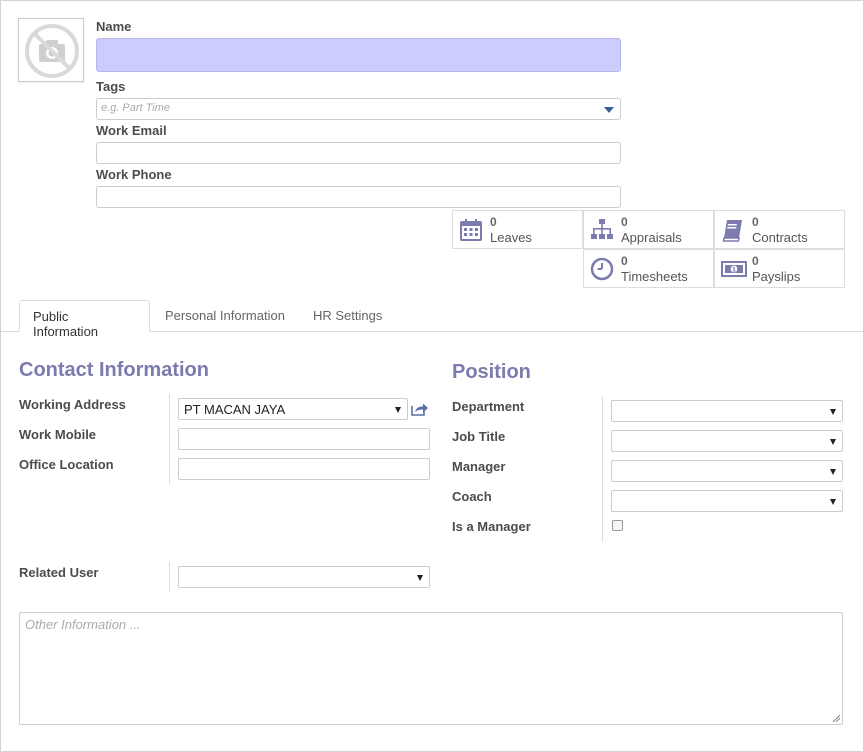 This screenshot has width=864, height=752. Describe the element at coordinates (779, 268) in the screenshot. I see `payslips-button: 1 0 Payslips` at that location.